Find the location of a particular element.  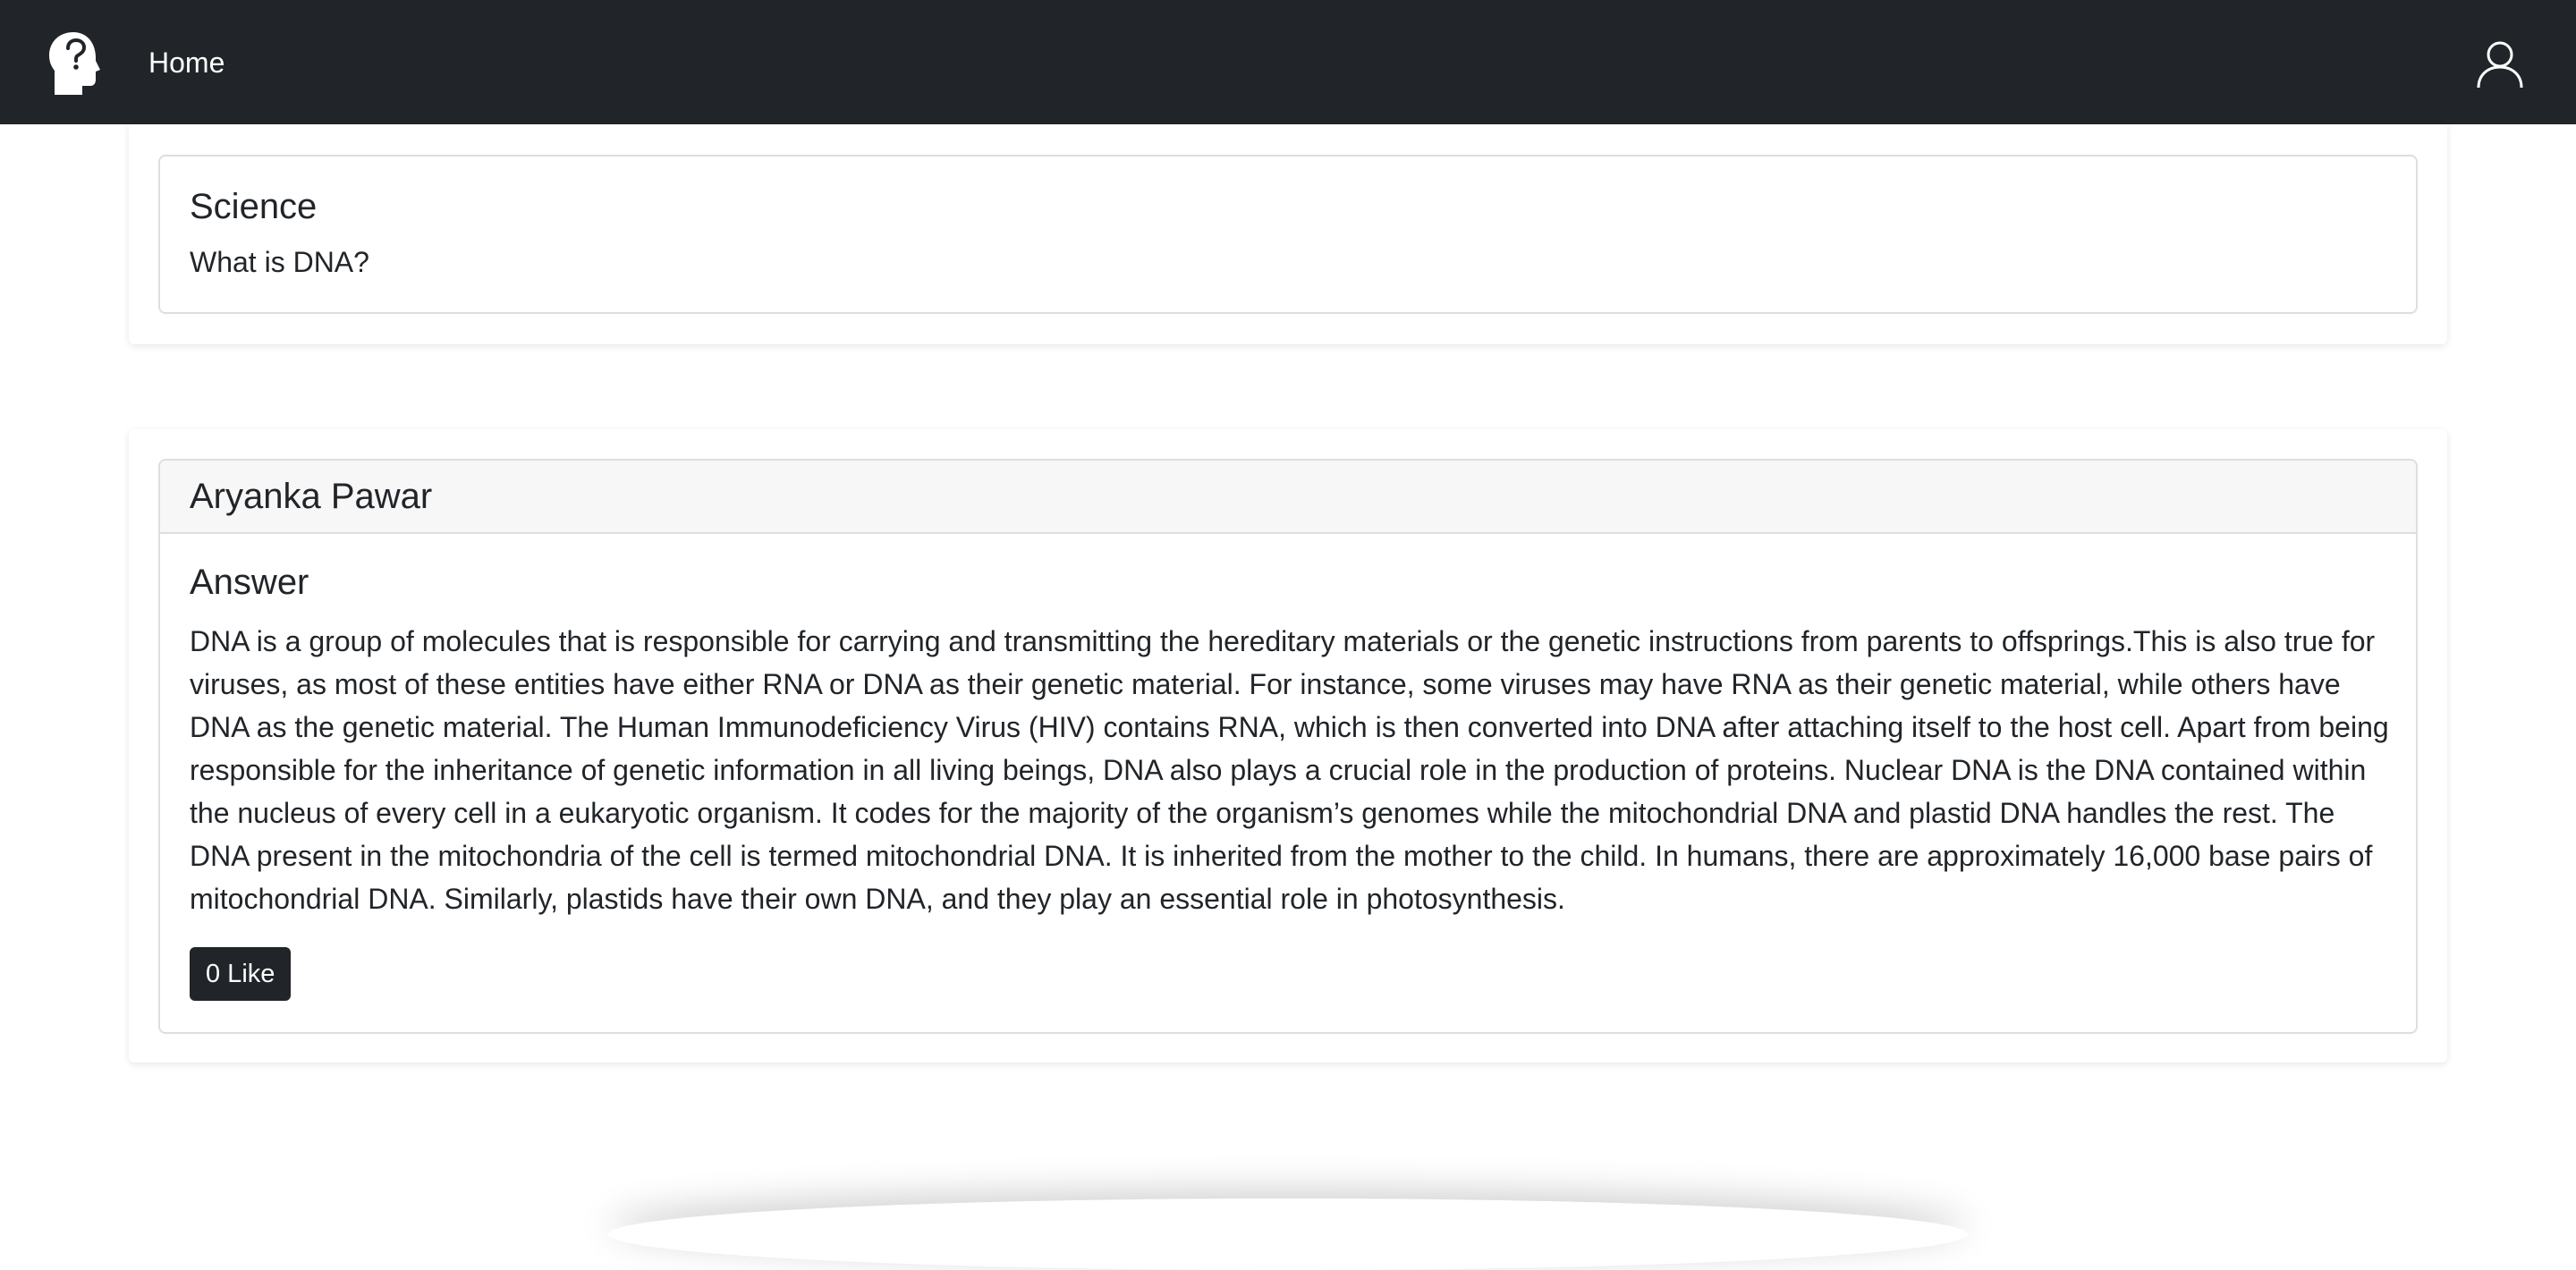

answer-title: Answer is located at coordinates (249, 583).